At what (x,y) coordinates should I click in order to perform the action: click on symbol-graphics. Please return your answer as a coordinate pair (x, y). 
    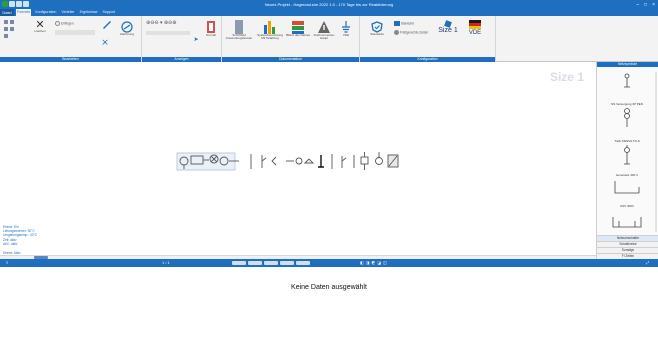
    Looking at the image, I should click on (627, 150).